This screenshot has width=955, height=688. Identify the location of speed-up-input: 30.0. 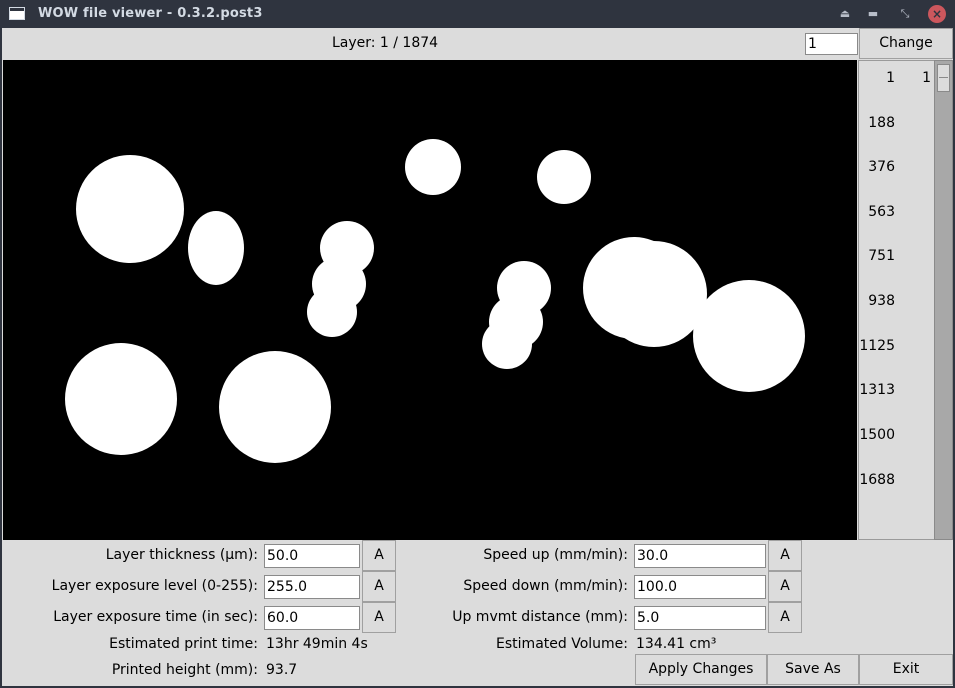
(700, 556).